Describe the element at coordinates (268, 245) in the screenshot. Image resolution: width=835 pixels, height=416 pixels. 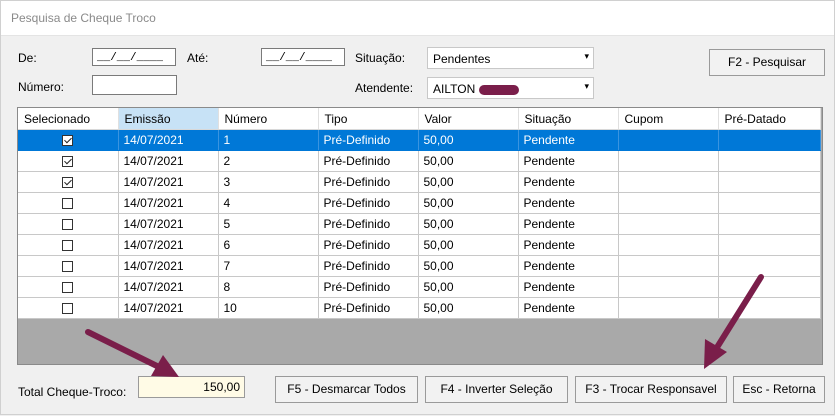
I see `numero-cell: 6` at that location.